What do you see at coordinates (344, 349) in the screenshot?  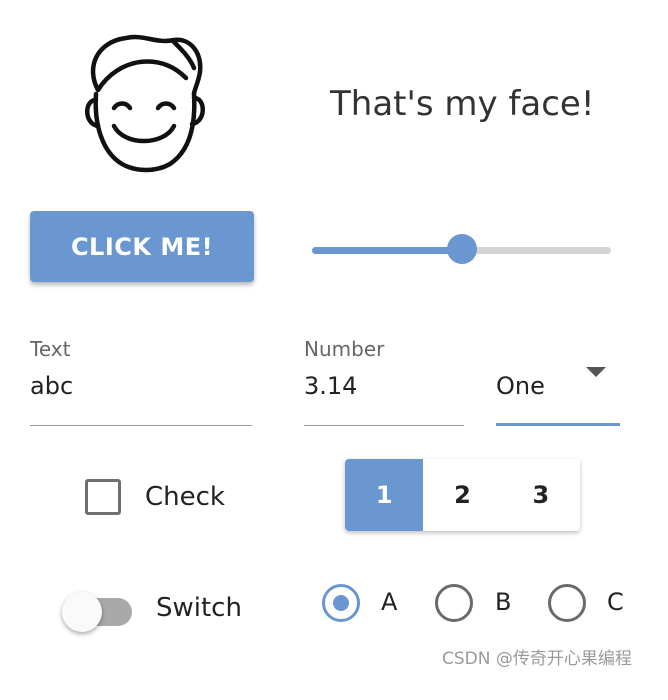 I see `number-field-label: Number` at bounding box center [344, 349].